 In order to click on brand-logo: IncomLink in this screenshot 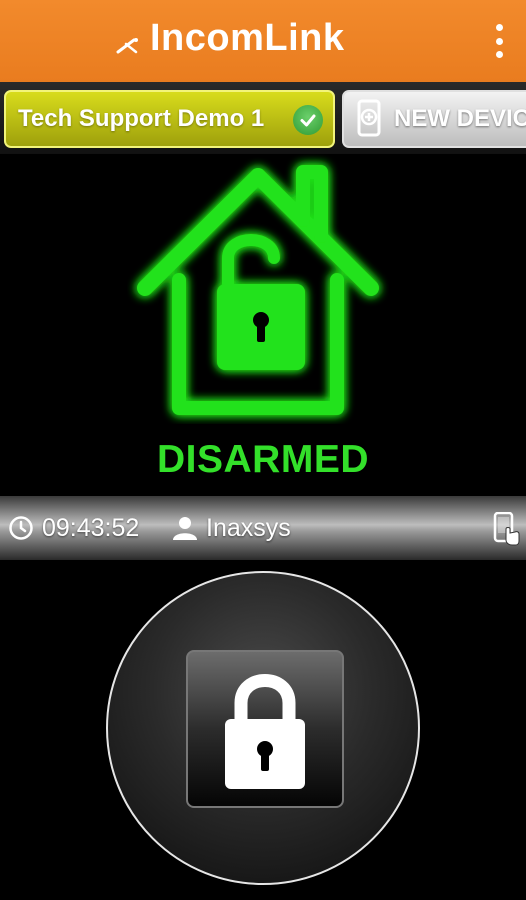, I will do `click(229, 38)`.